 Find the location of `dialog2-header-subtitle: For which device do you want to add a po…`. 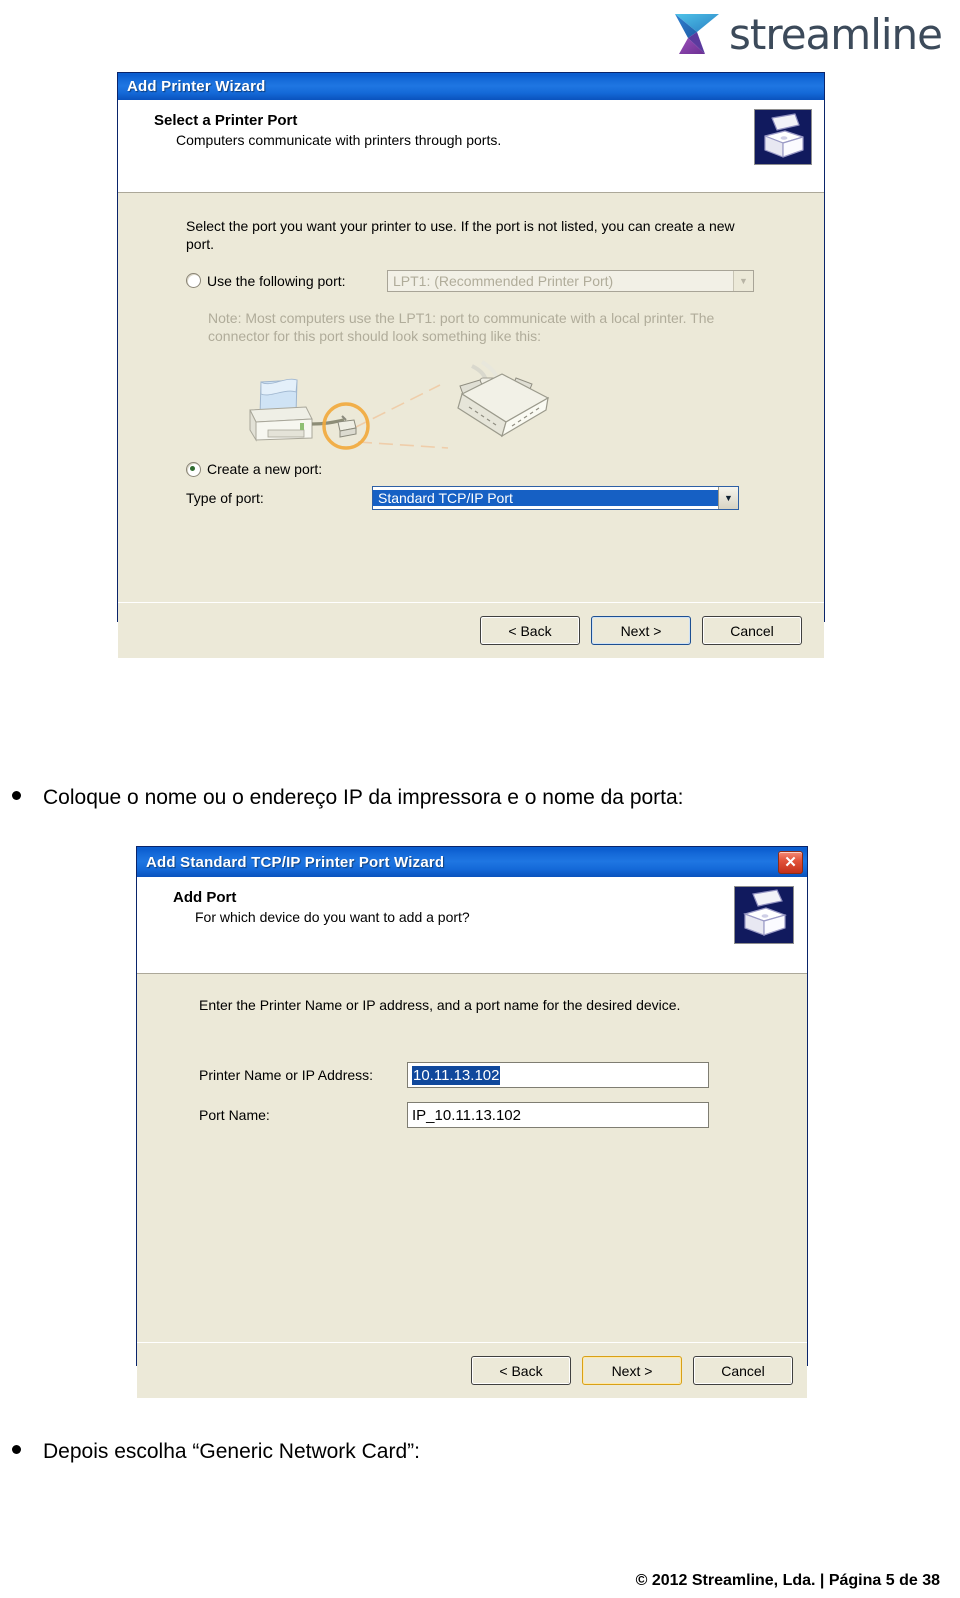

dialog2-header-subtitle: For which device do you want to add a po… is located at coordinates (332, 917).